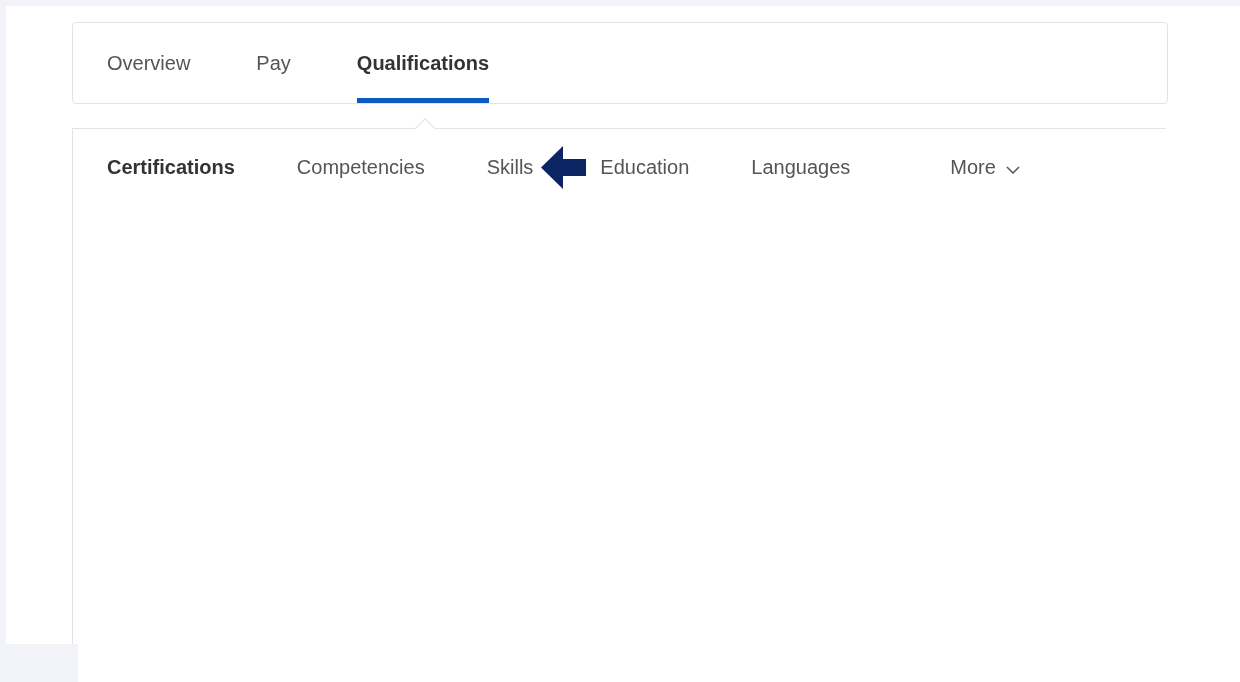 This screenshot has width=1240, height=682. Describe the element at coordinates (149, 63) in the screenshot. I see `tab: Overview` at that location.